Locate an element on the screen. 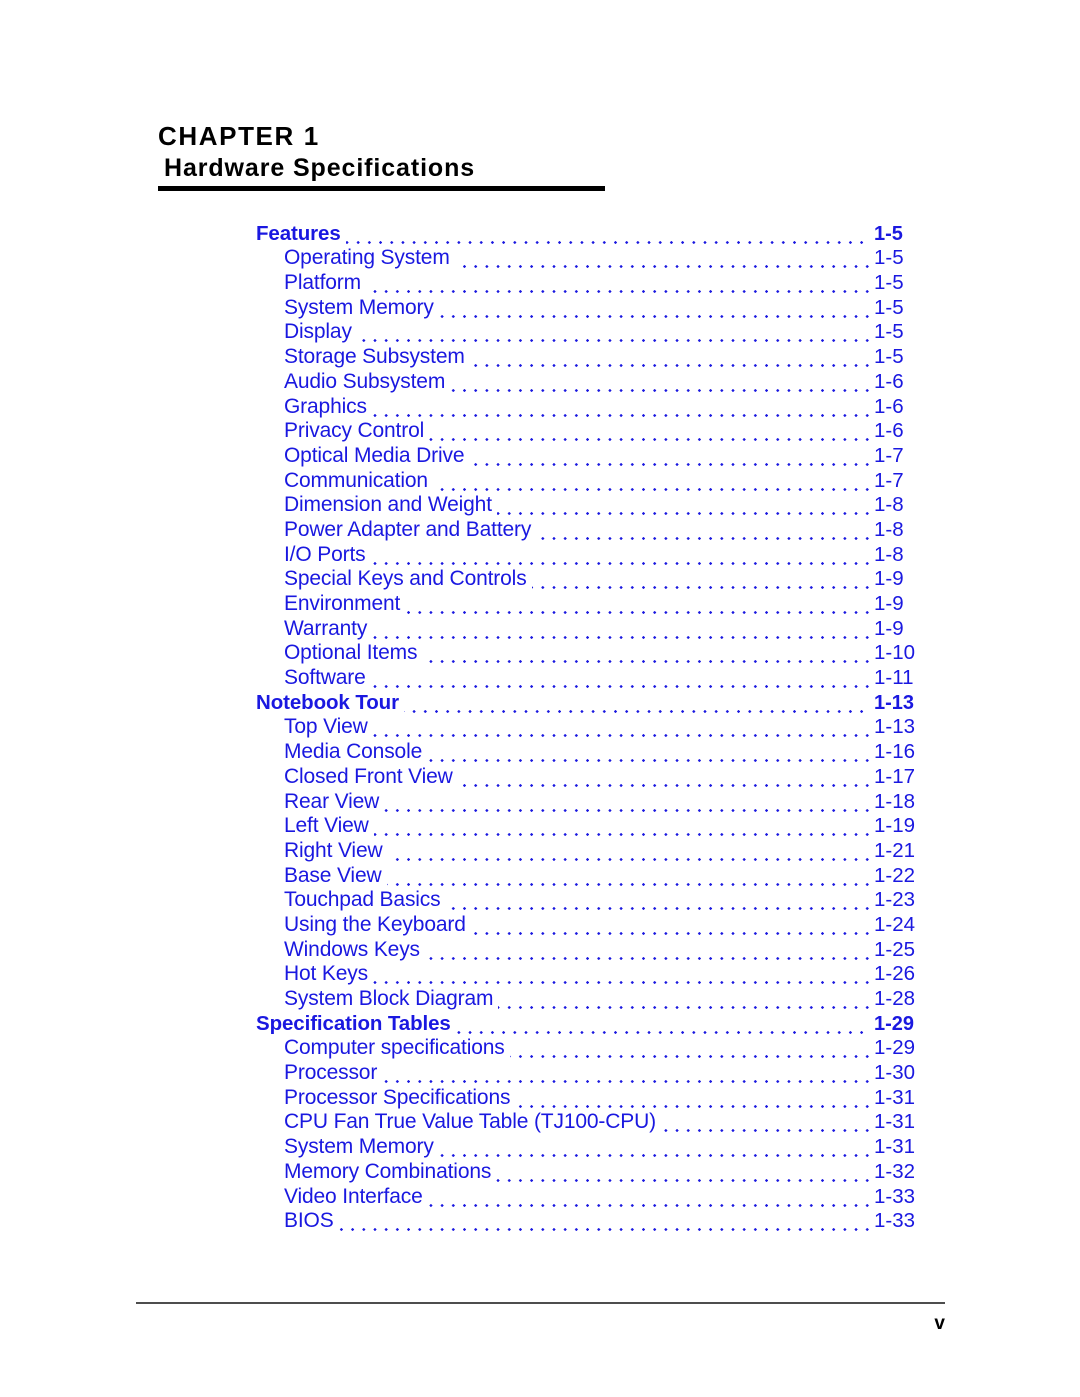 The image size is (1080, 1397). toc-entry-label: Privacy Control is located at coordinates (357, 431).